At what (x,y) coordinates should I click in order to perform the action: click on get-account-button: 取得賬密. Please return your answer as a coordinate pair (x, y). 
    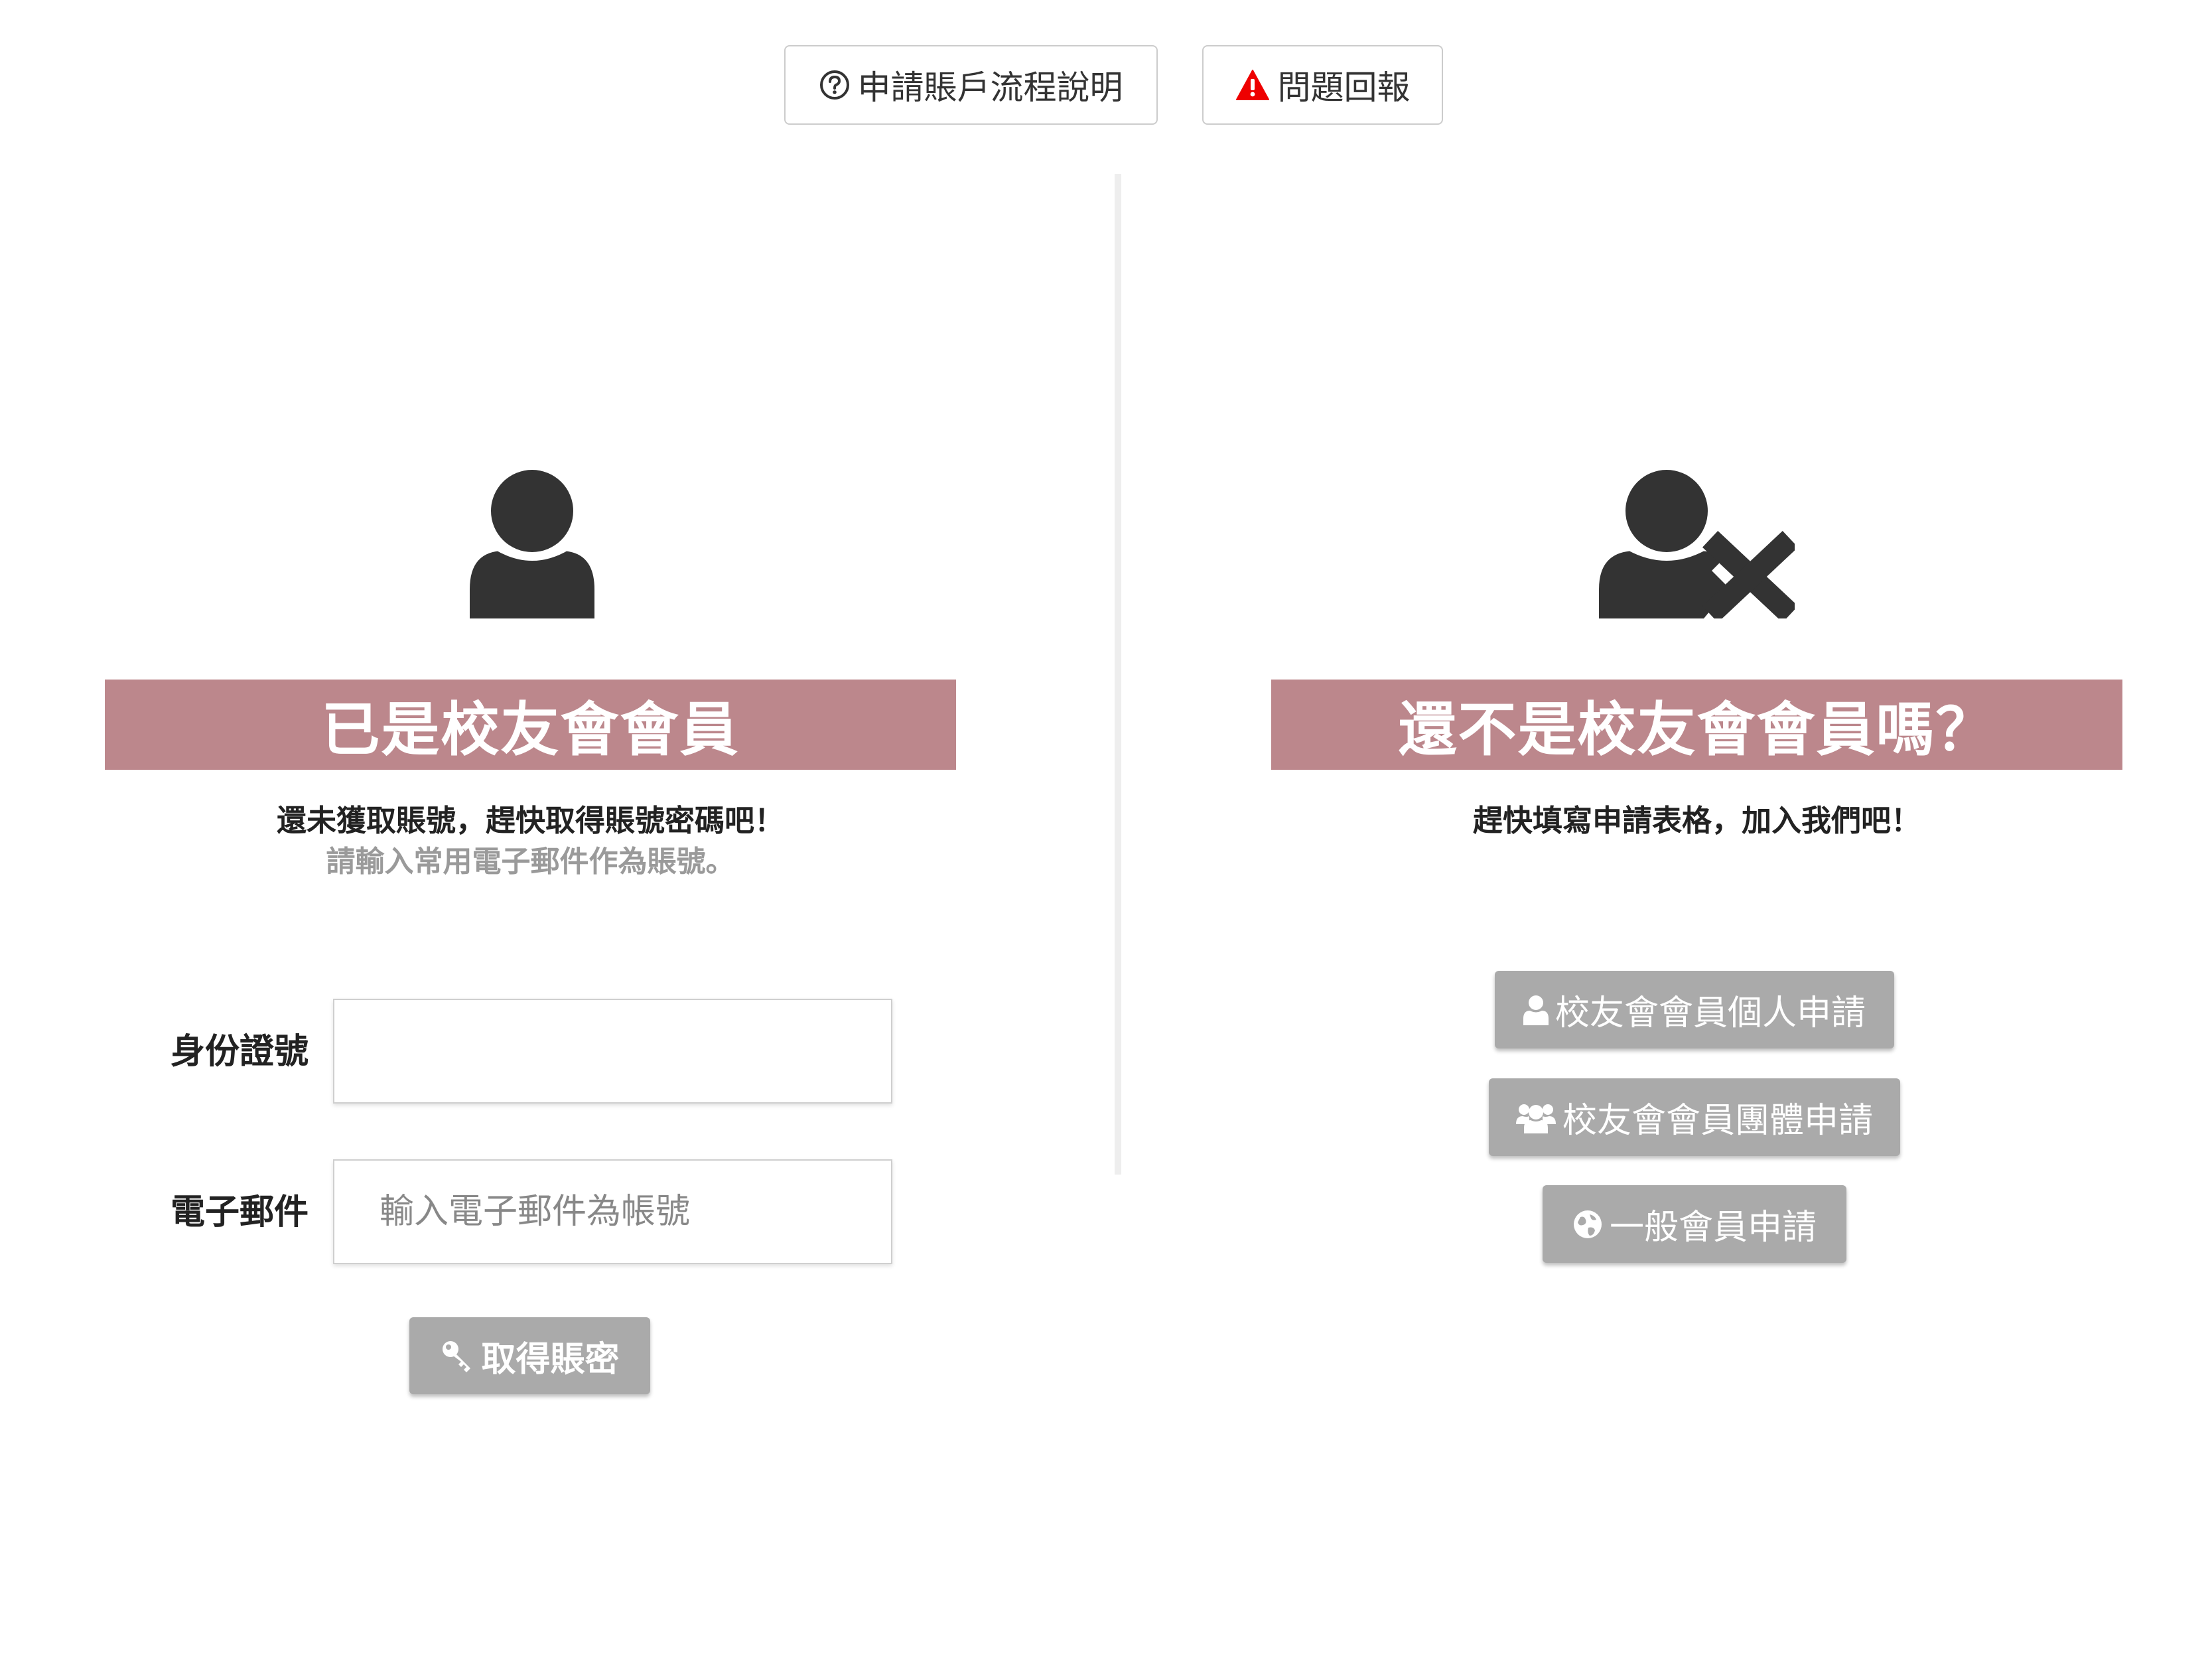
    Looking at the image, I should click on (529, 1355).